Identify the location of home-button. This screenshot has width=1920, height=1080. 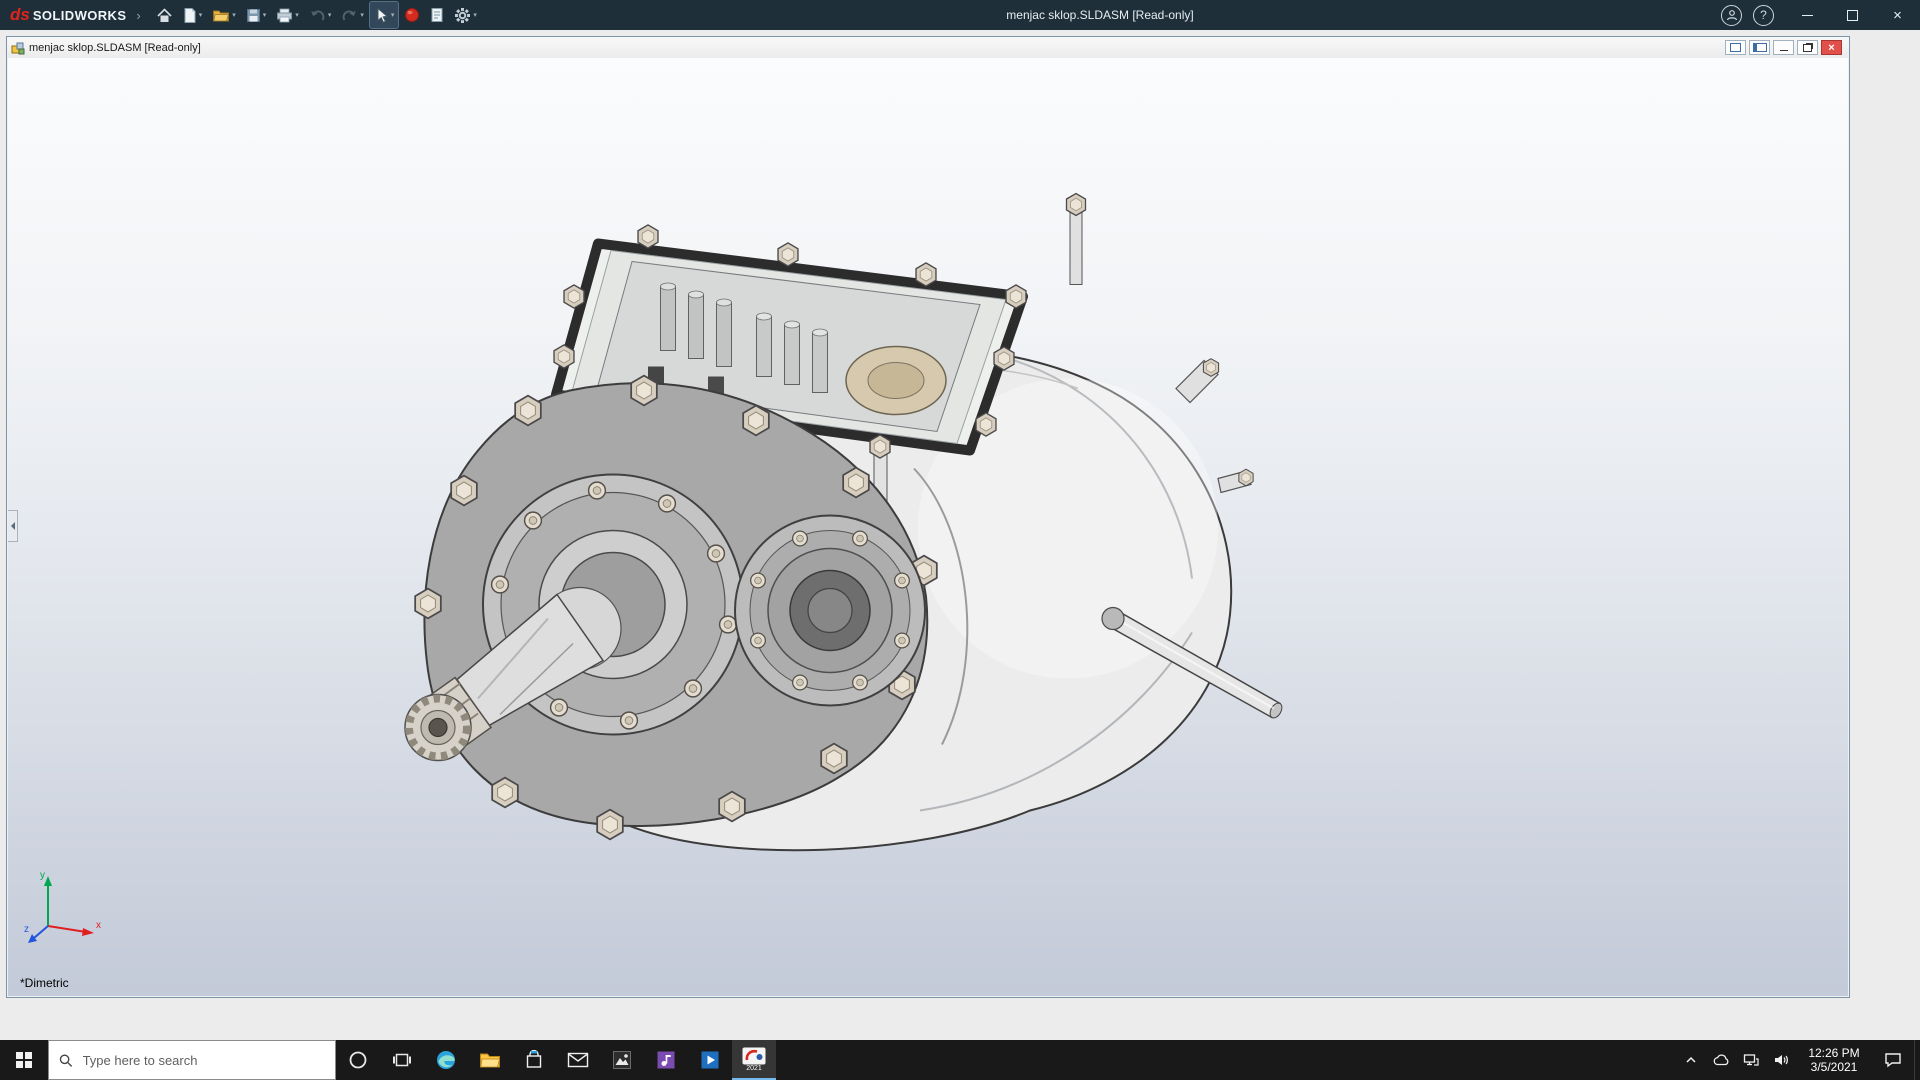
(164, 15).